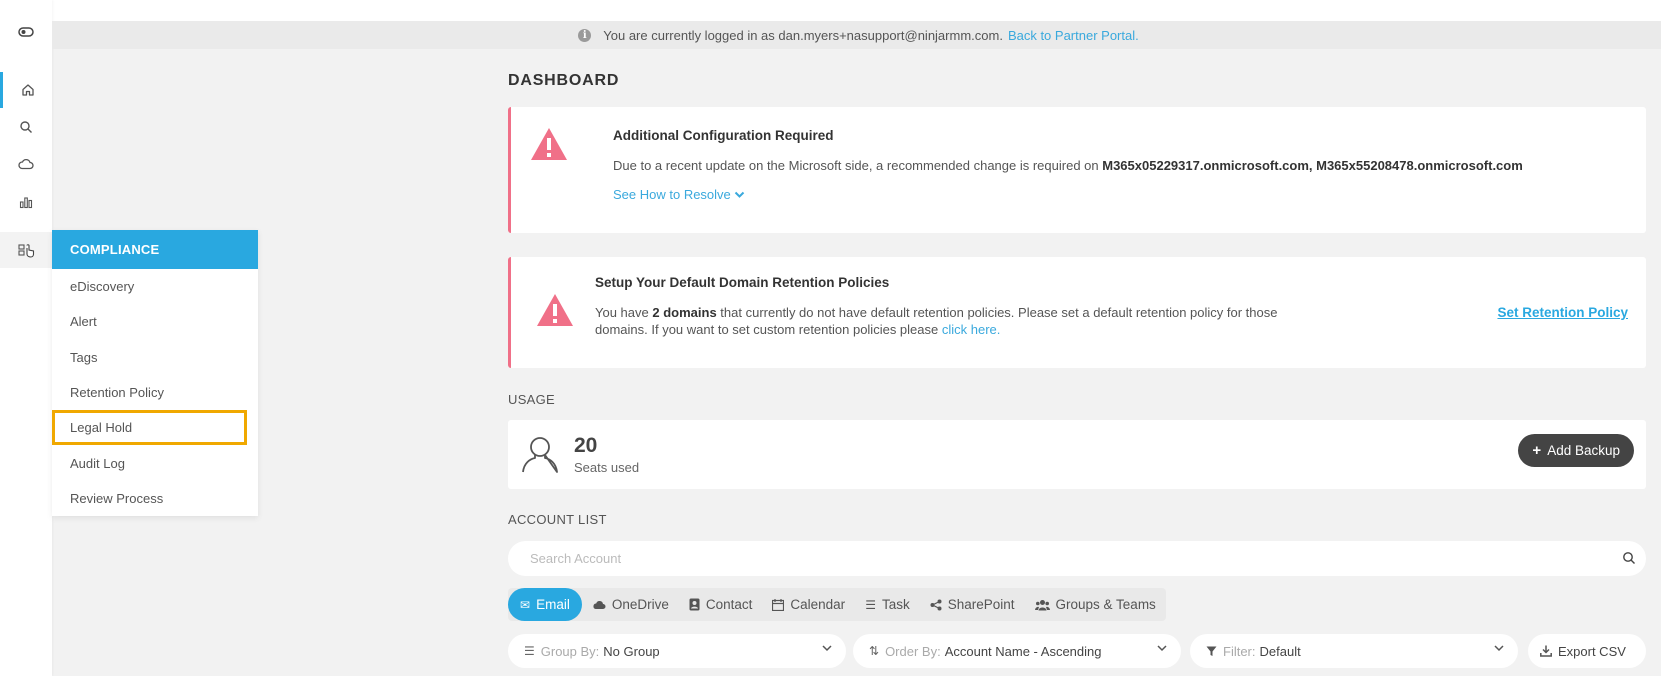  Describe the element at coordinates (155, 462) in the screenshot. I see `menu-item-audit-log: Audit Log` at that location.